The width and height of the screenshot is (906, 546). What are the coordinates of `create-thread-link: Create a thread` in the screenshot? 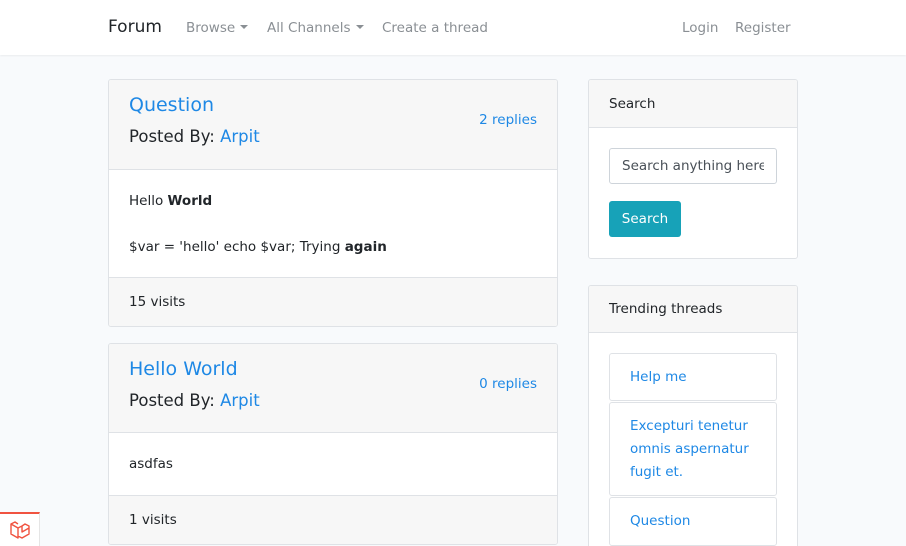 It's located at (435, 28).